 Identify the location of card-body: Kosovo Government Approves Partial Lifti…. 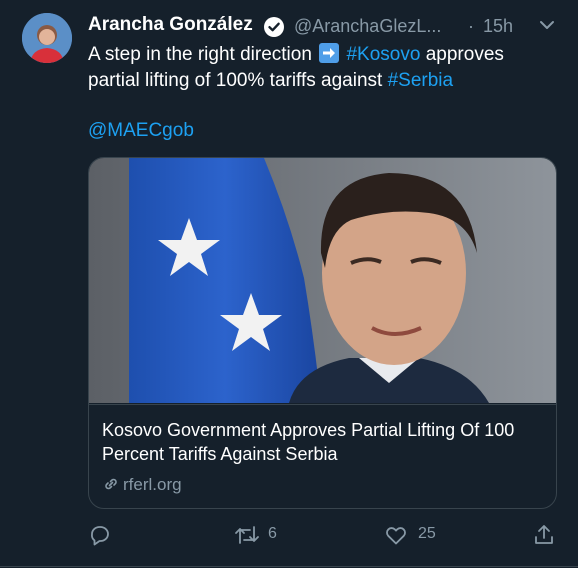
(322, 456).